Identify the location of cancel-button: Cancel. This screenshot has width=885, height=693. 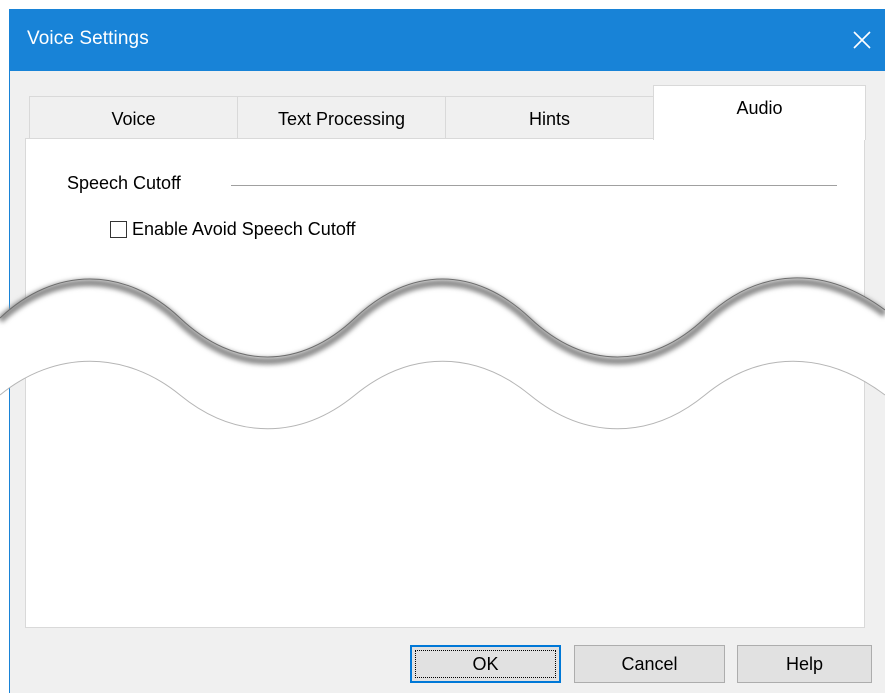
(649, 664).